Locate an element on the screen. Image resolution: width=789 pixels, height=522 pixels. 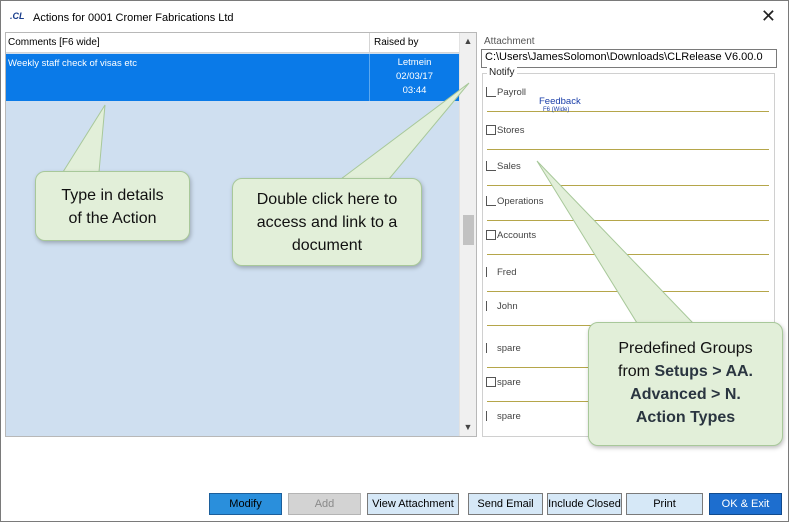
callout-tail-groups is located at coordinates (615, 242).